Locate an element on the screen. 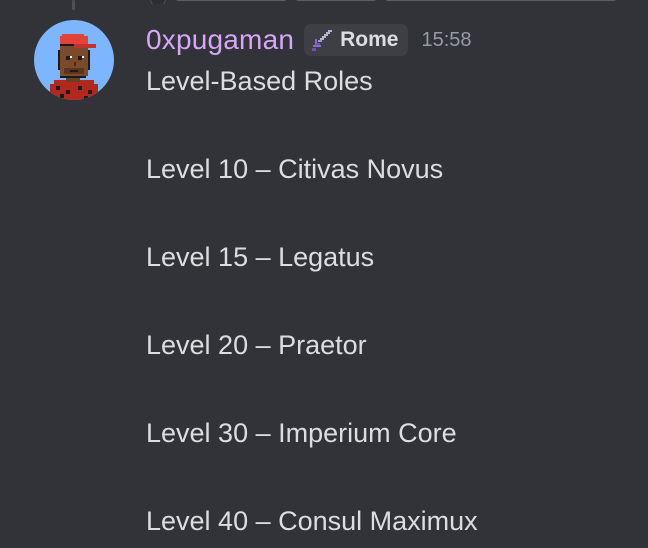 This screenshot has width=648, height=548. message-timestamp: 15:58 is located at coordinates (447, 40).